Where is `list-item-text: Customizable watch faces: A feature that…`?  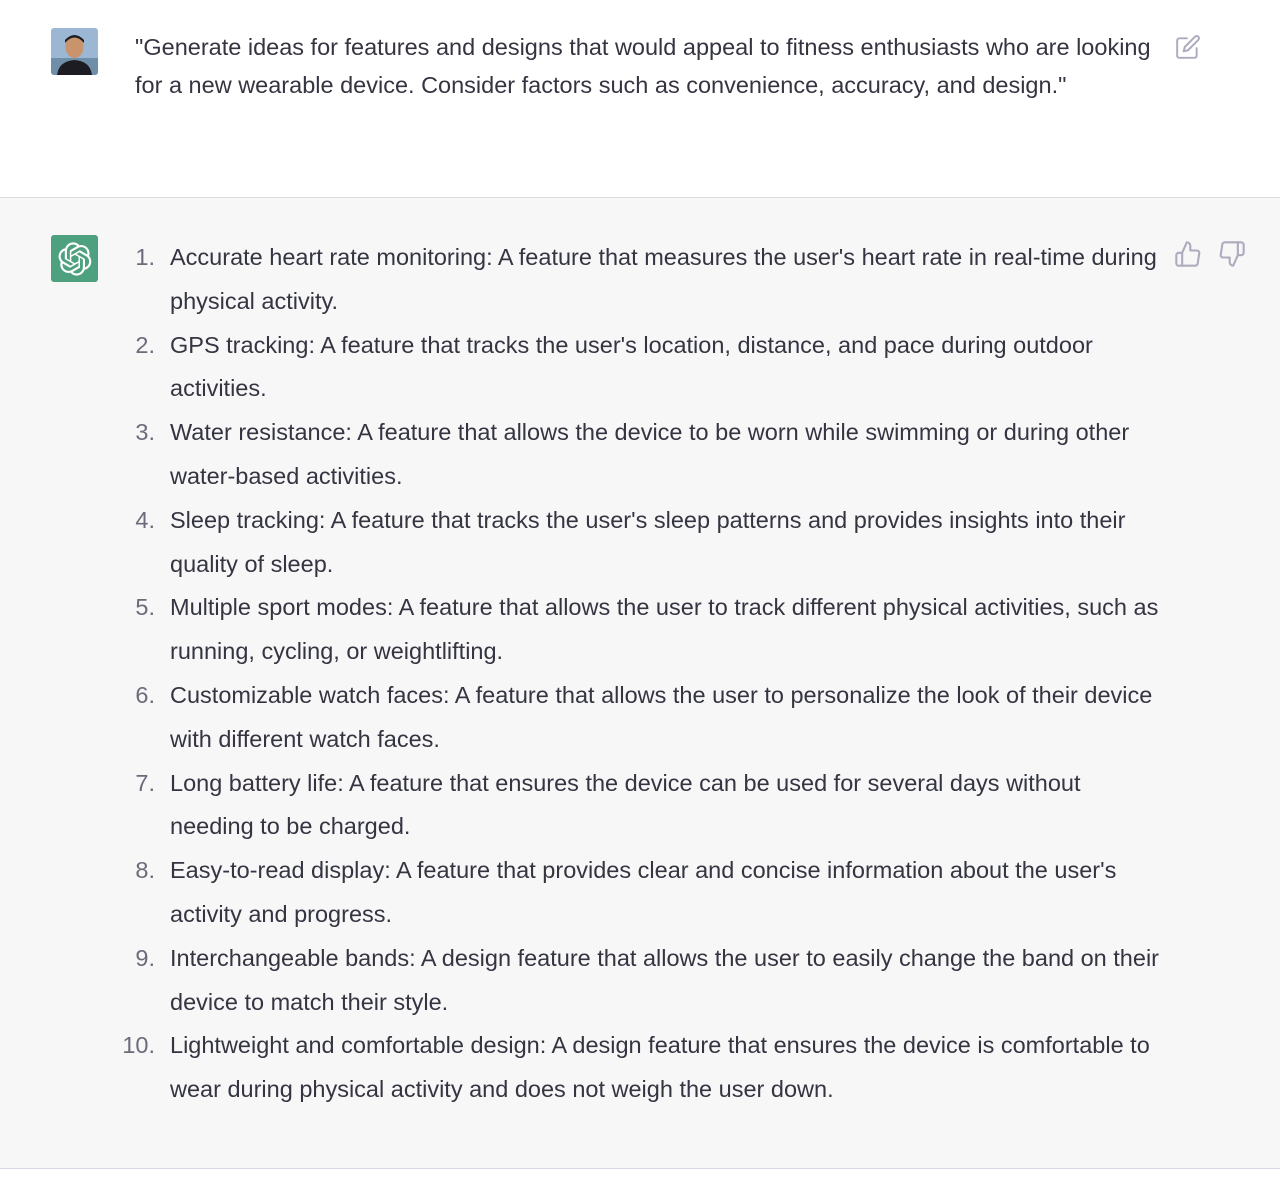
list-item-text: Customizable watch faces: A feature that… is located at coordinates (661, 716).